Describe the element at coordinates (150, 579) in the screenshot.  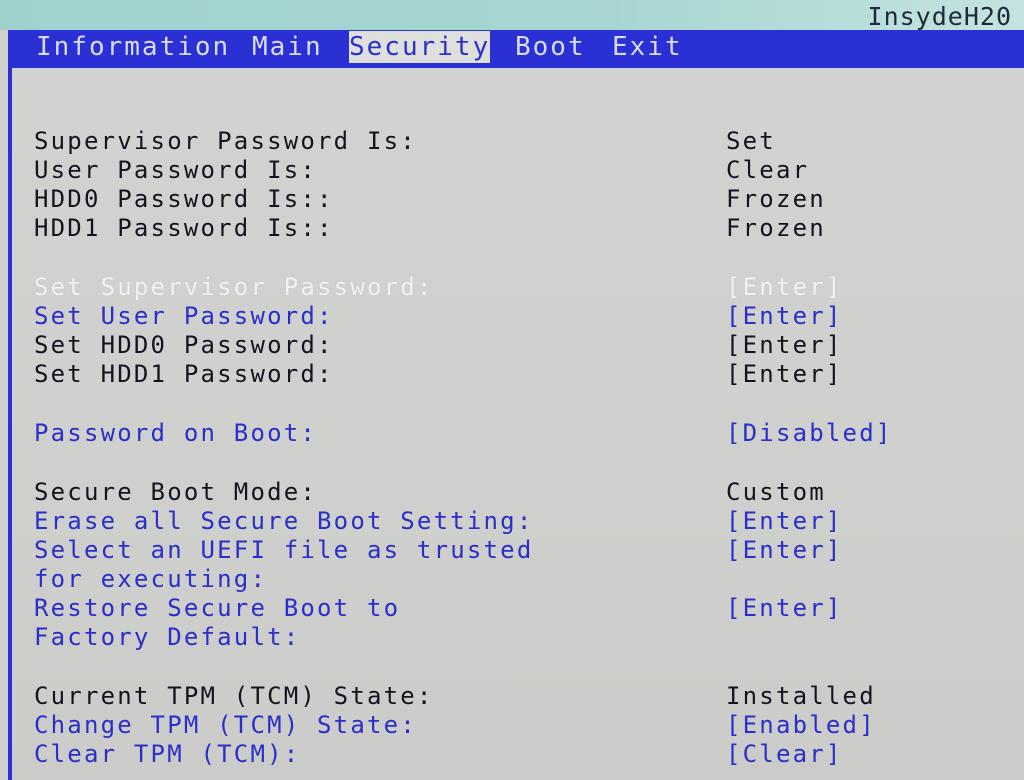
I see `select-uefi-file-label-cont: for executing:` at that location.